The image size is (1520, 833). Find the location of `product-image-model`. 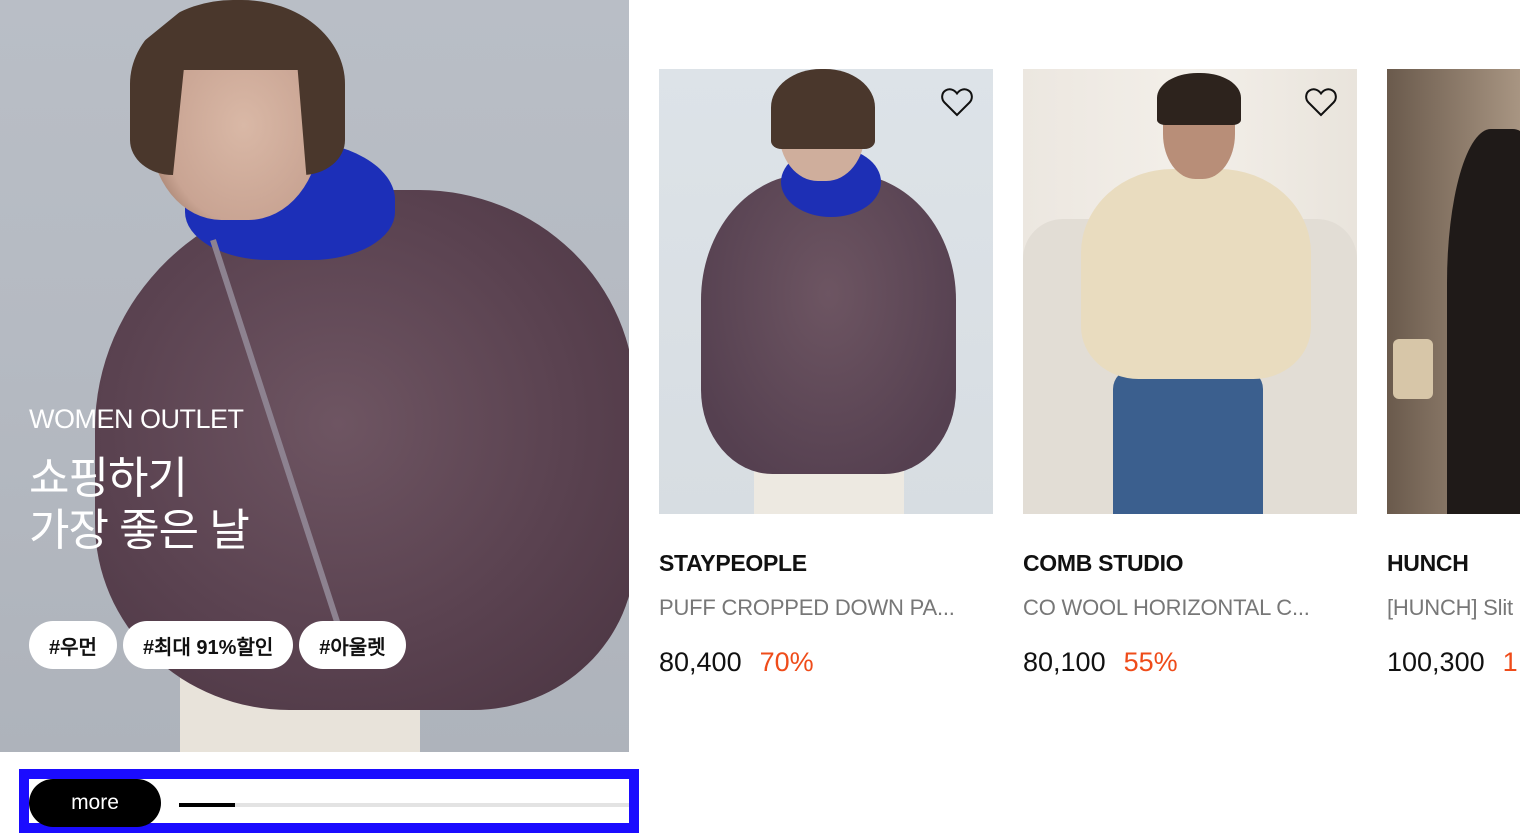

product-image-model is located at coordinates (1483, 321).